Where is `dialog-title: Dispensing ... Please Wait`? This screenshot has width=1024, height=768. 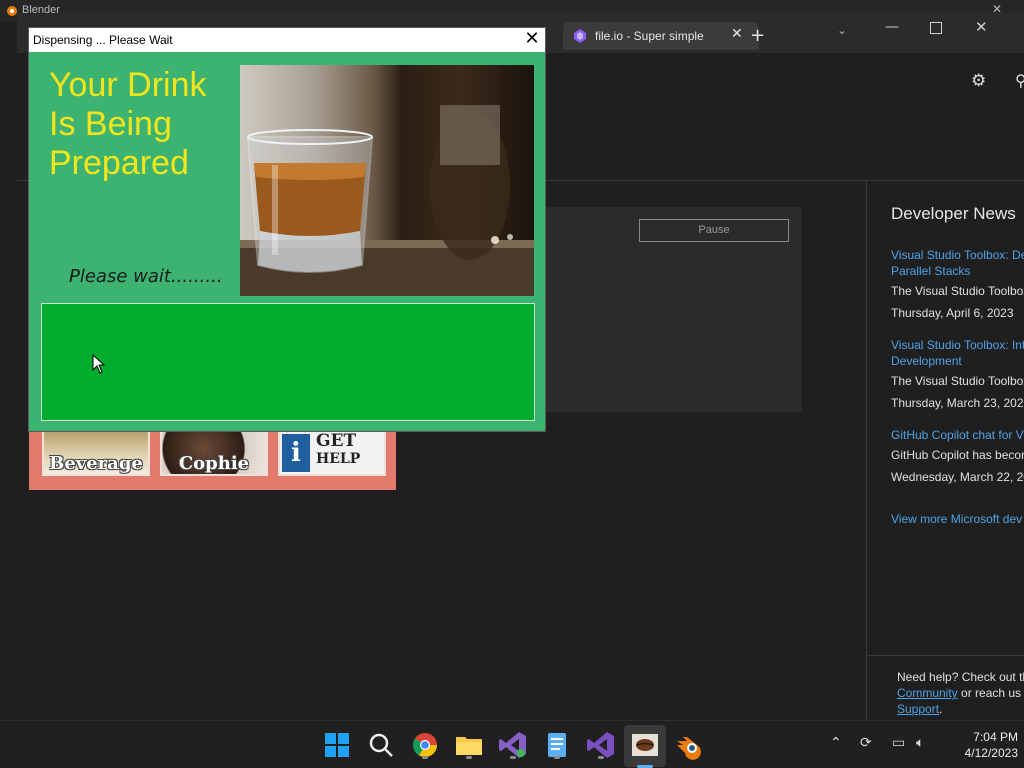
dialog-title: Dispensing ... Please Wait is located at coordinates (103, 40).